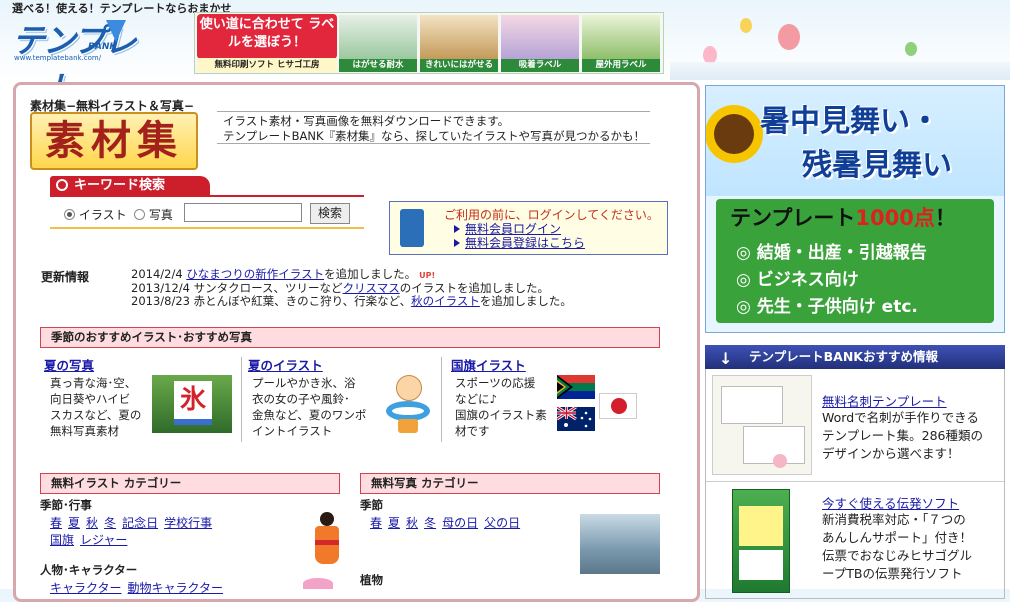  What do you see at coordinates (855, 481) in the screenshot?
I see `divider` at bounding box center [855, 481].